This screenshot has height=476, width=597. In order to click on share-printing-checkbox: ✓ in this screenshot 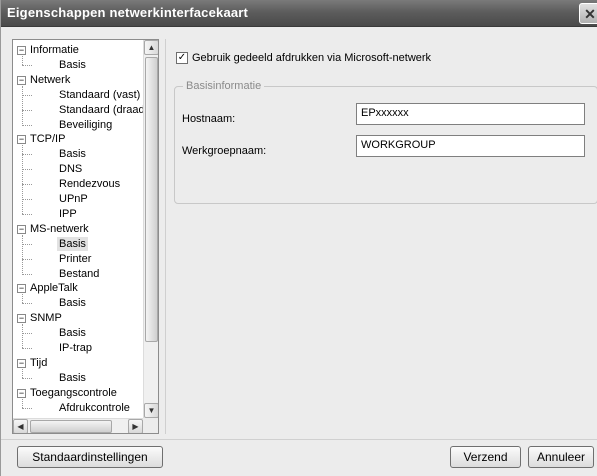, I will do `click(182, 58)`.